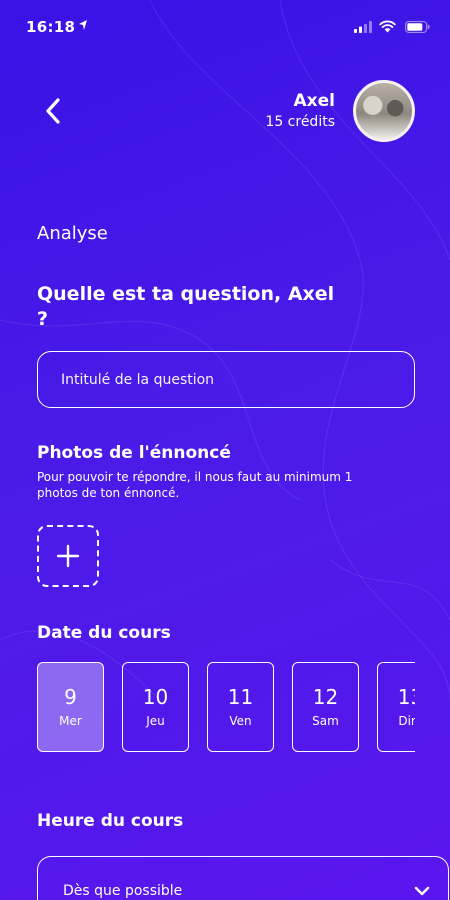  Describe the element at coordinates (70, 697) in the screenshot. I see `day-number: 9` at that location.